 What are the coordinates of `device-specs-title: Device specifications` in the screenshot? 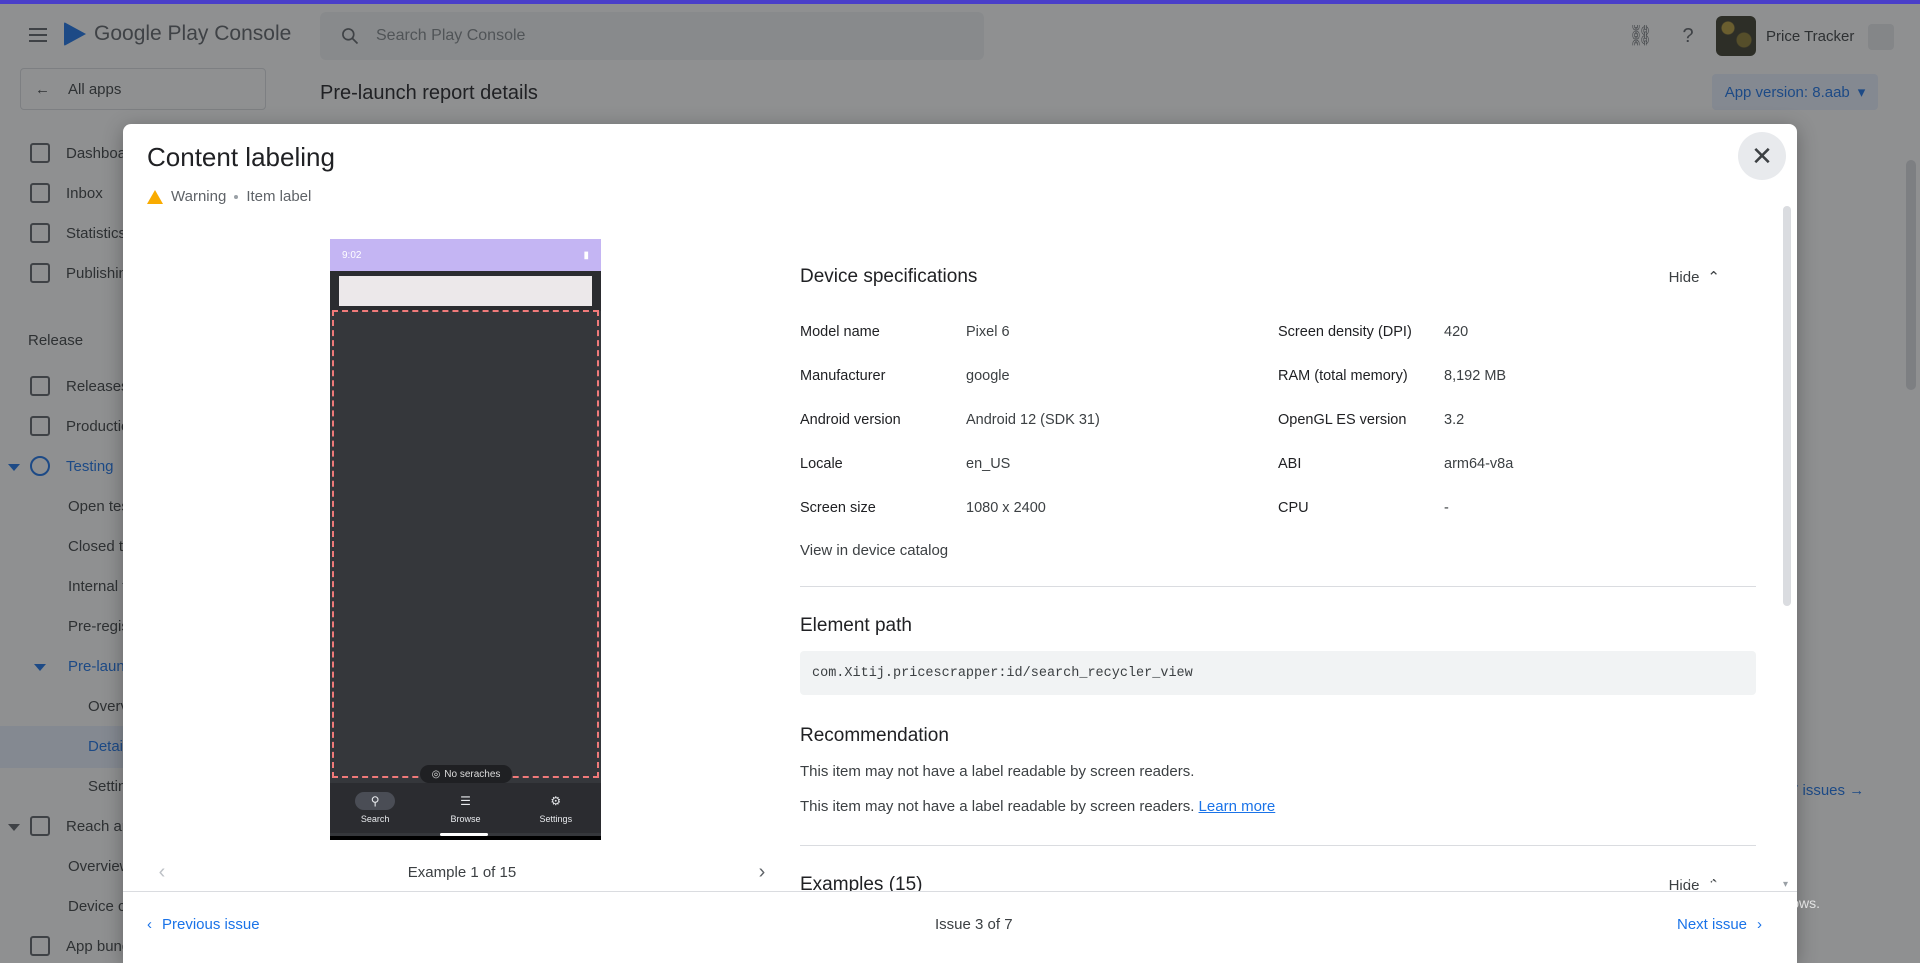 It's located at (889, 276).